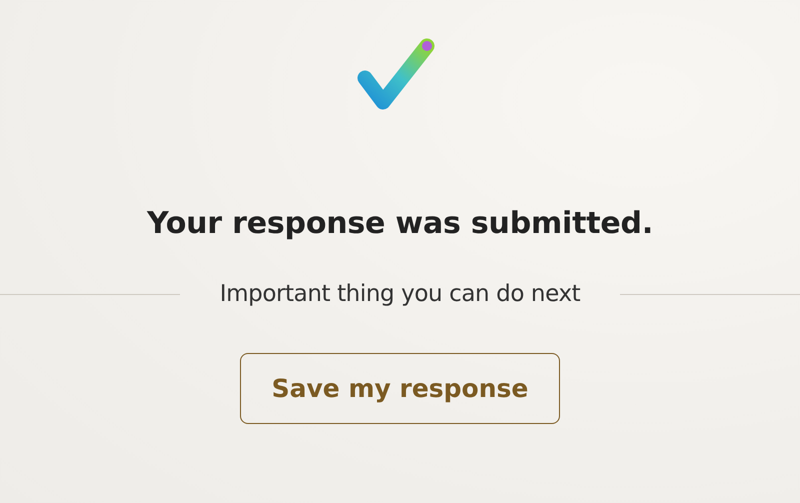  I want to click on save-response-button: Save my response, so click(400, 388).